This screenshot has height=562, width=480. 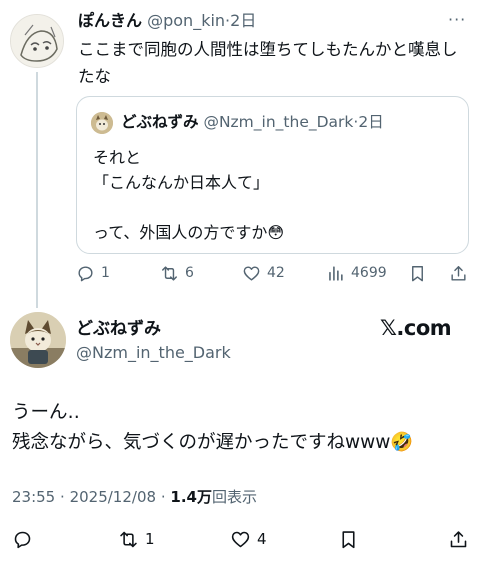 I want to click on views-button: 4699, so click(x=356, y=273).